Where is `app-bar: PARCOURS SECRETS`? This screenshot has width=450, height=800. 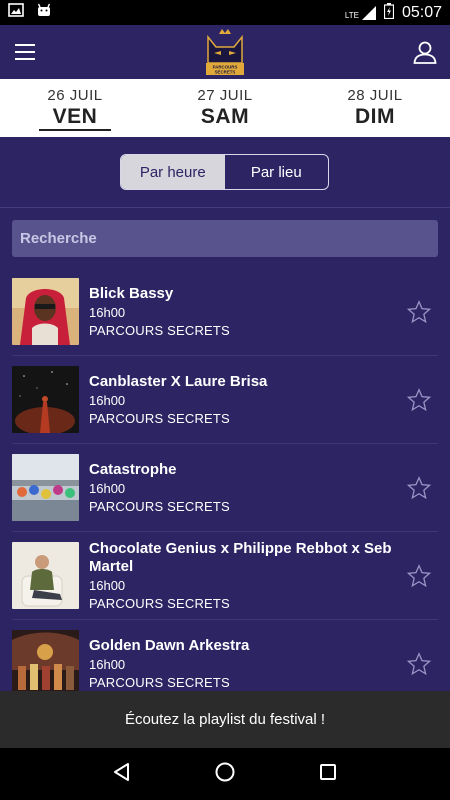
app-bar: PARCOURS SECRETS is located at coordinates (225, 52).